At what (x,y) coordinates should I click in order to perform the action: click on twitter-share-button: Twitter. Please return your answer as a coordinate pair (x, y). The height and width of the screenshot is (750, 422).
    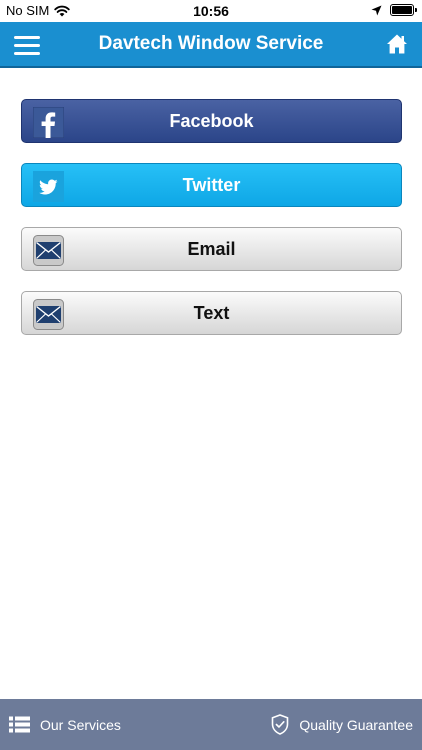
    Looking at the image, I should click on (211, 185).